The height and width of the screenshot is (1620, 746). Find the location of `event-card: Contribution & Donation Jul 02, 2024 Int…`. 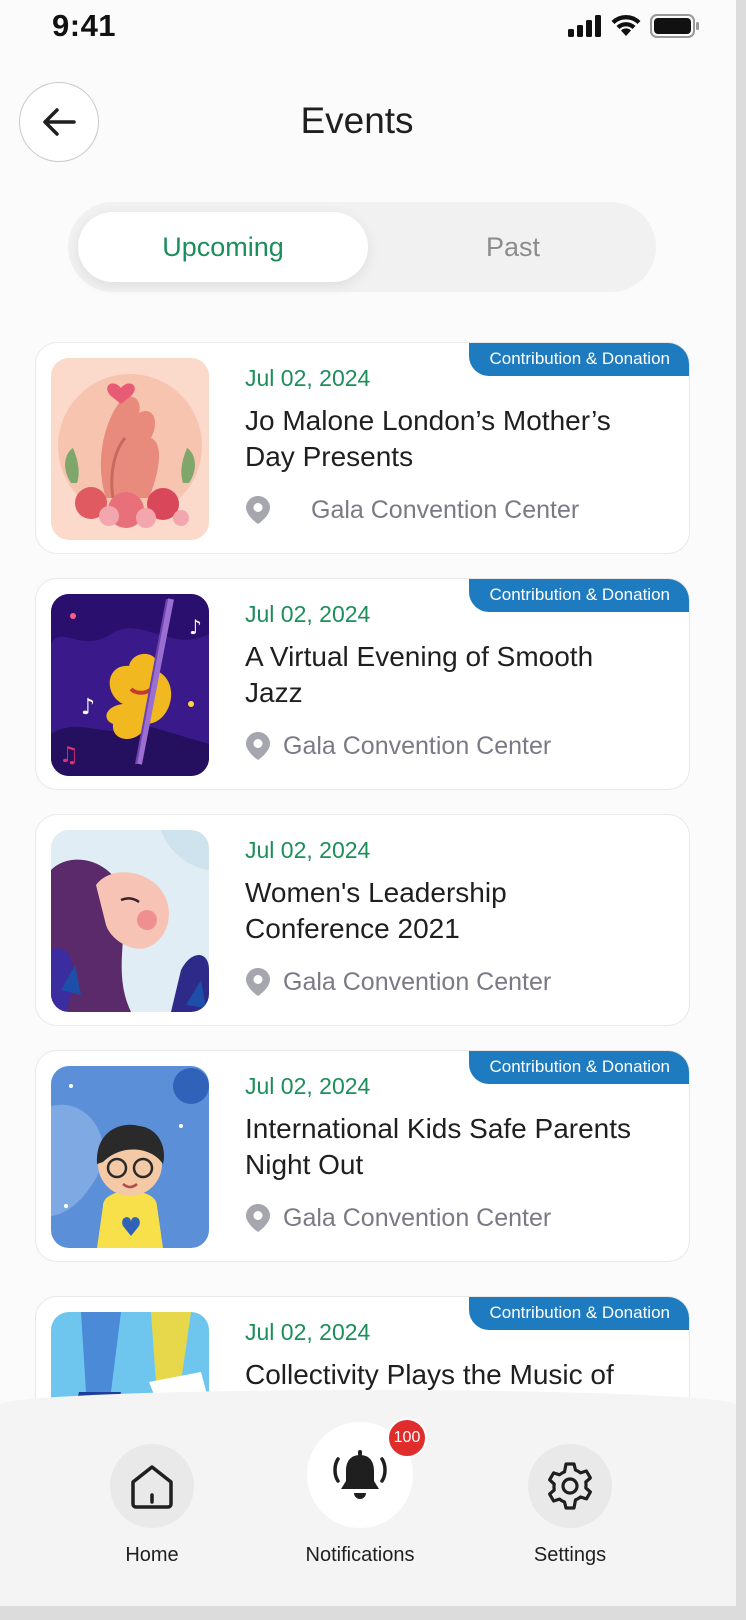

event-card: Contribution & Donation Jul 02, 2024 Int… is located at coordinates (362, 1156).